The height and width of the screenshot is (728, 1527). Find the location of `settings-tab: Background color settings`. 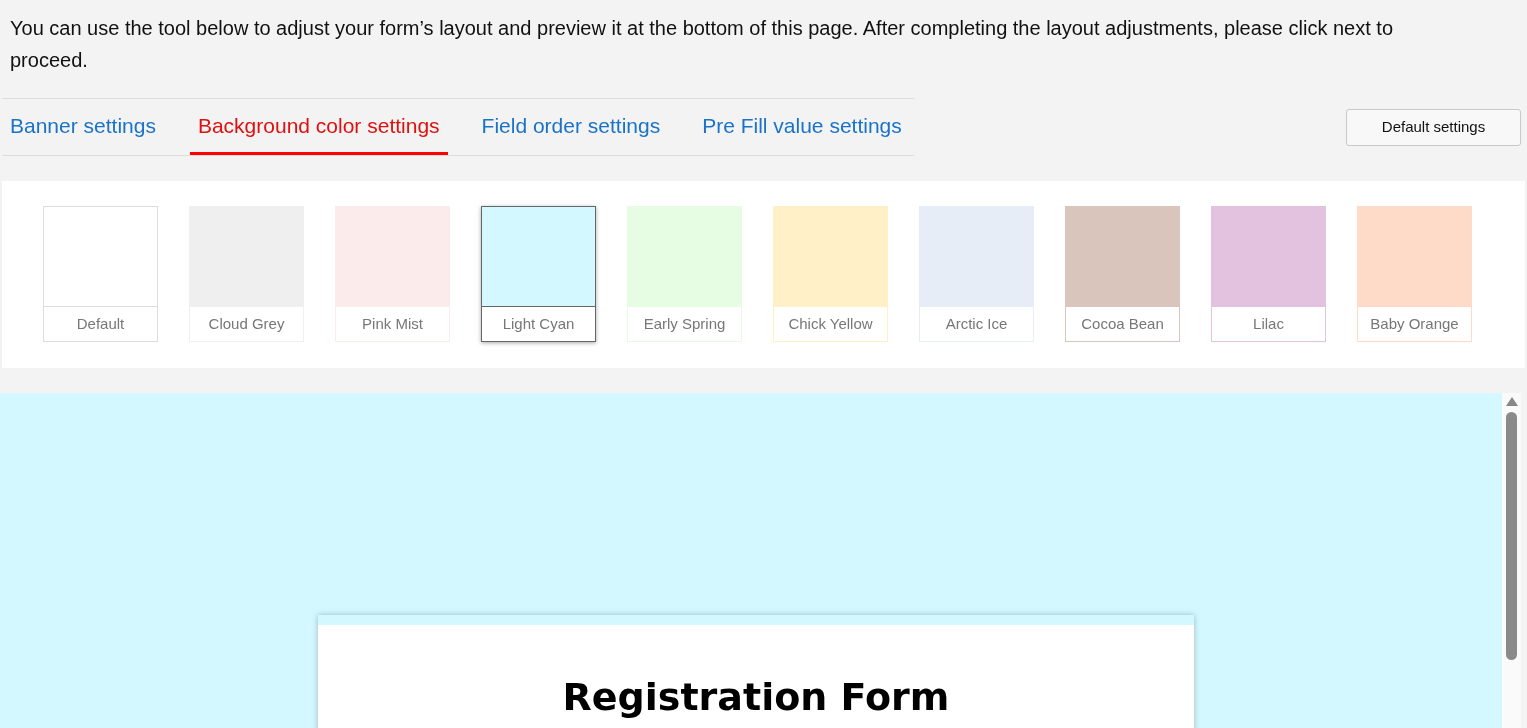

settings-tab: Background color settings is located at coordinates (318, 127).